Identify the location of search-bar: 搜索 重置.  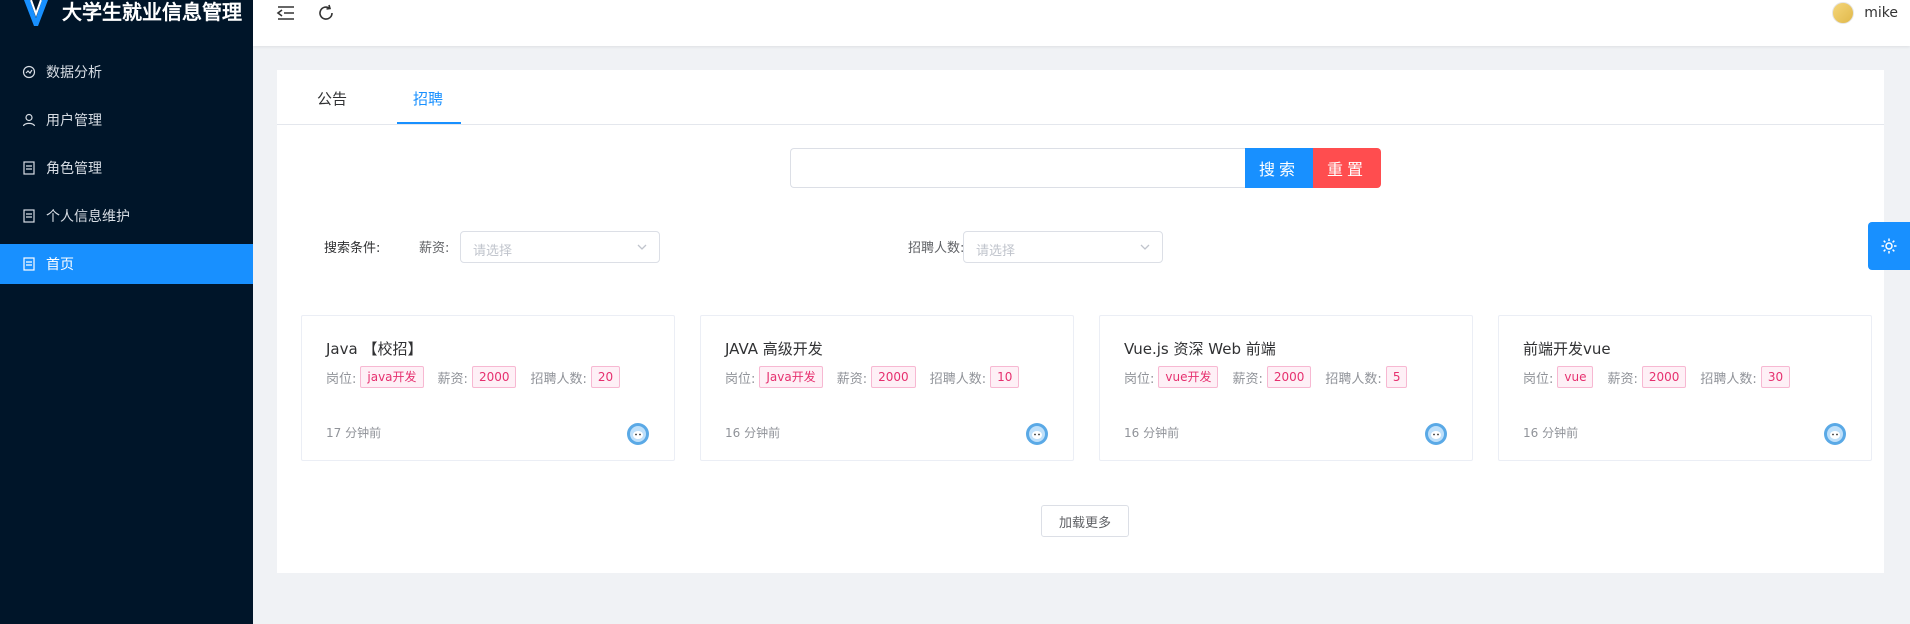
(1085, 168).